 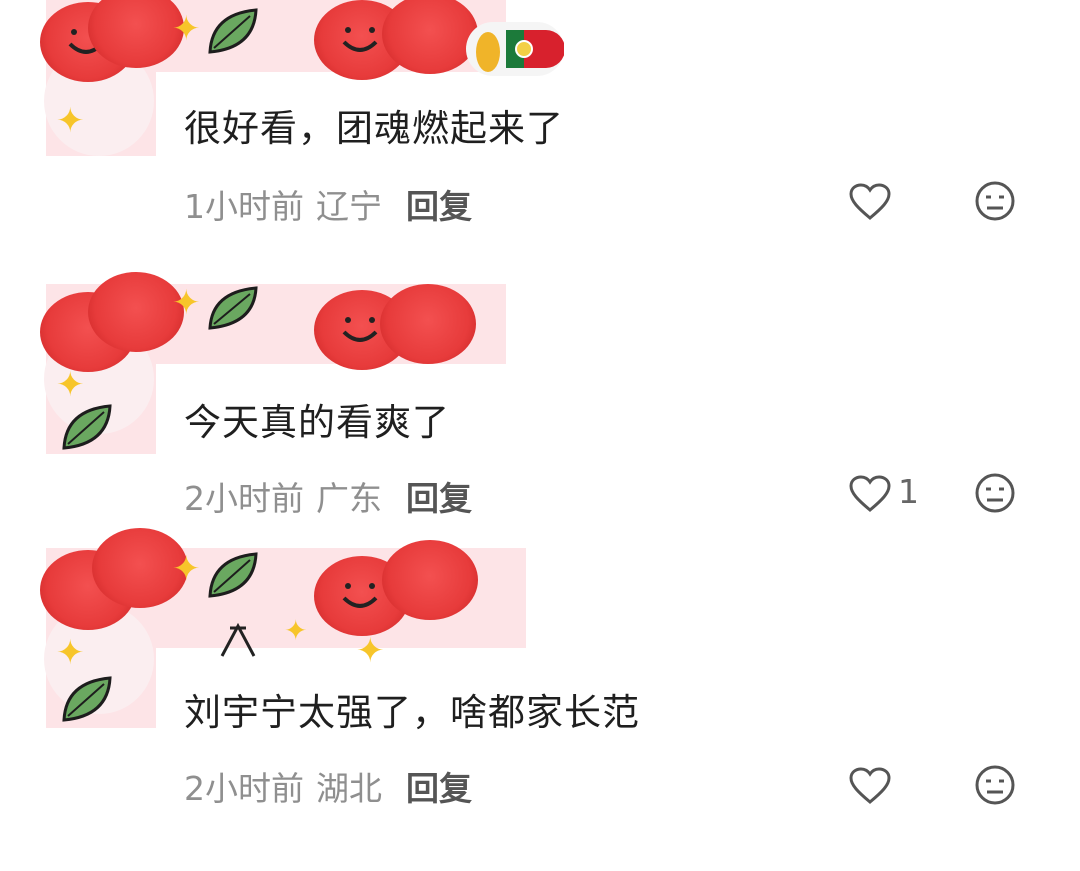 I want to click on comment-text: 刘宇宁太强了，啥都家长范, so click(x=412, y=712).